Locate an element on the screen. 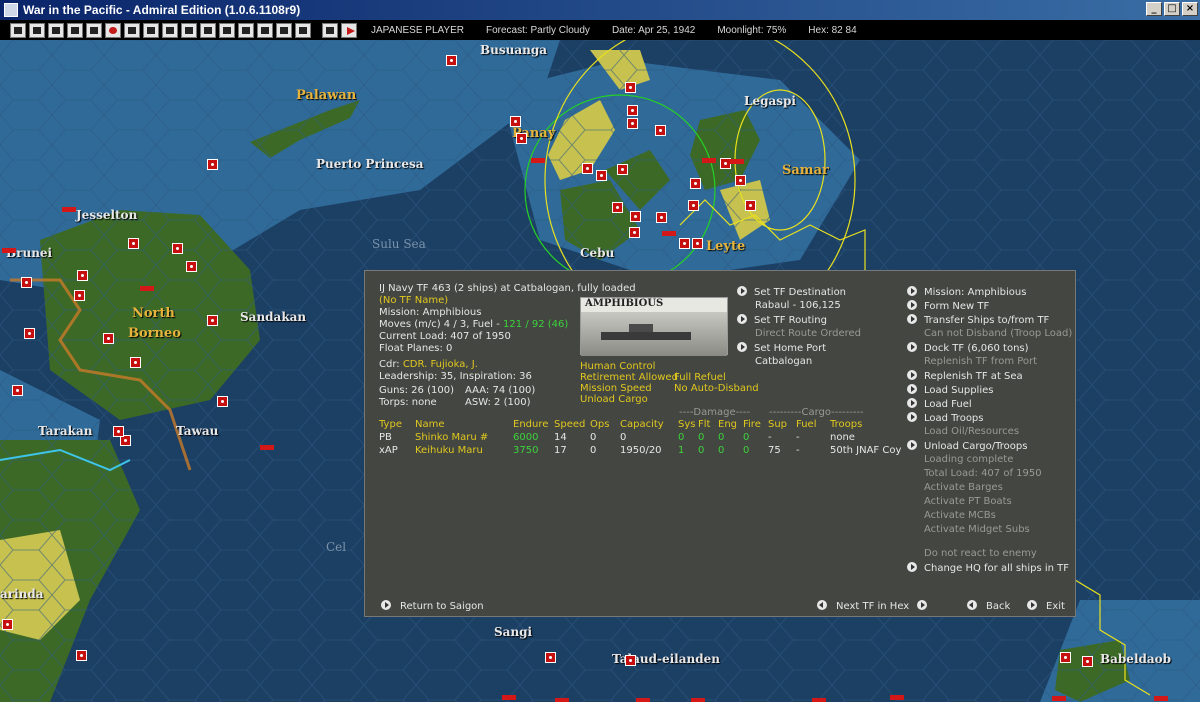  set-routing-button: Set TF Routing is located at coordinates (782, 320).